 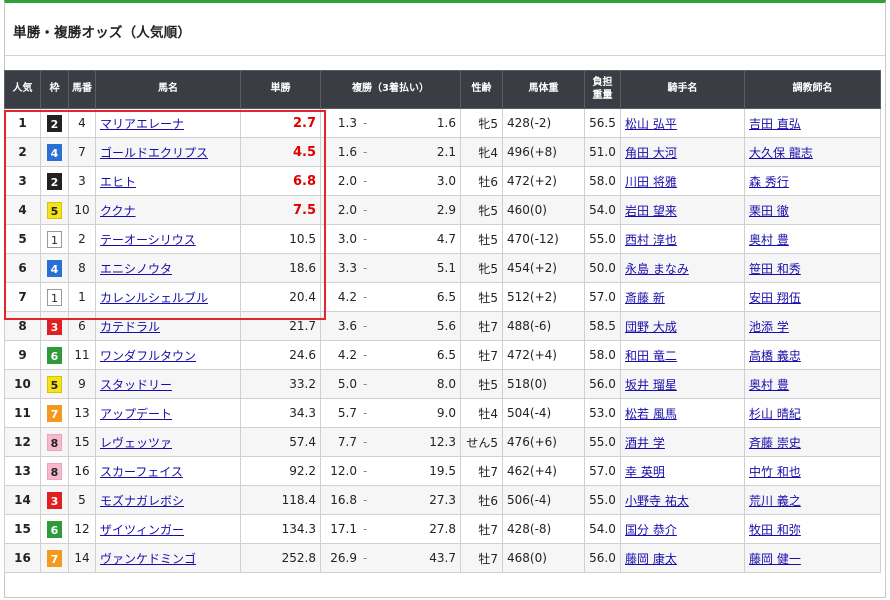 What do you see at coordinates (118, 182) in the screenshot?
I see `horse-name-link: エヒト` at bounding box center [118, 182].